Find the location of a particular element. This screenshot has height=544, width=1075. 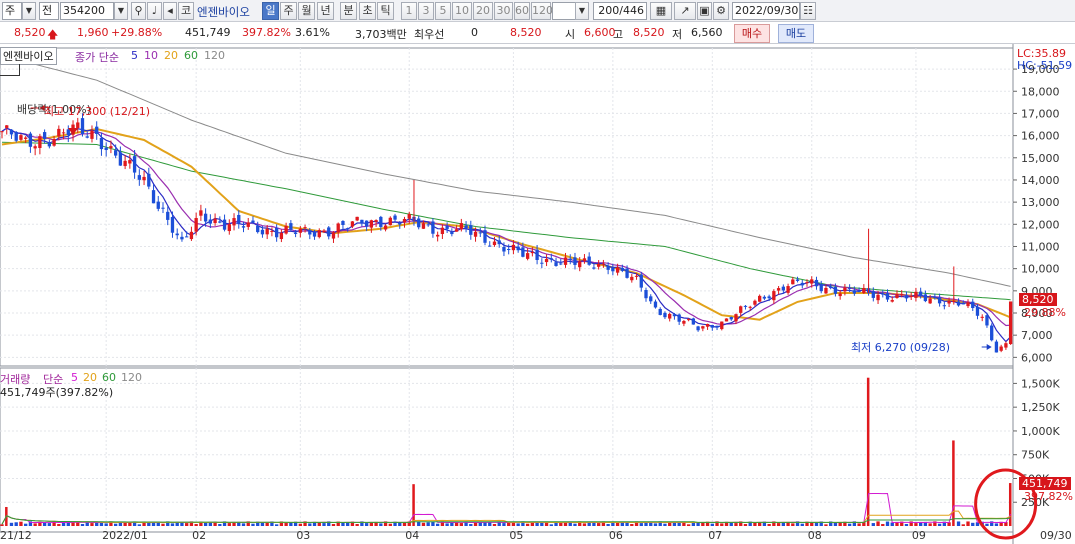

interval-button-4: 20 is located at coordinates (483, 11).